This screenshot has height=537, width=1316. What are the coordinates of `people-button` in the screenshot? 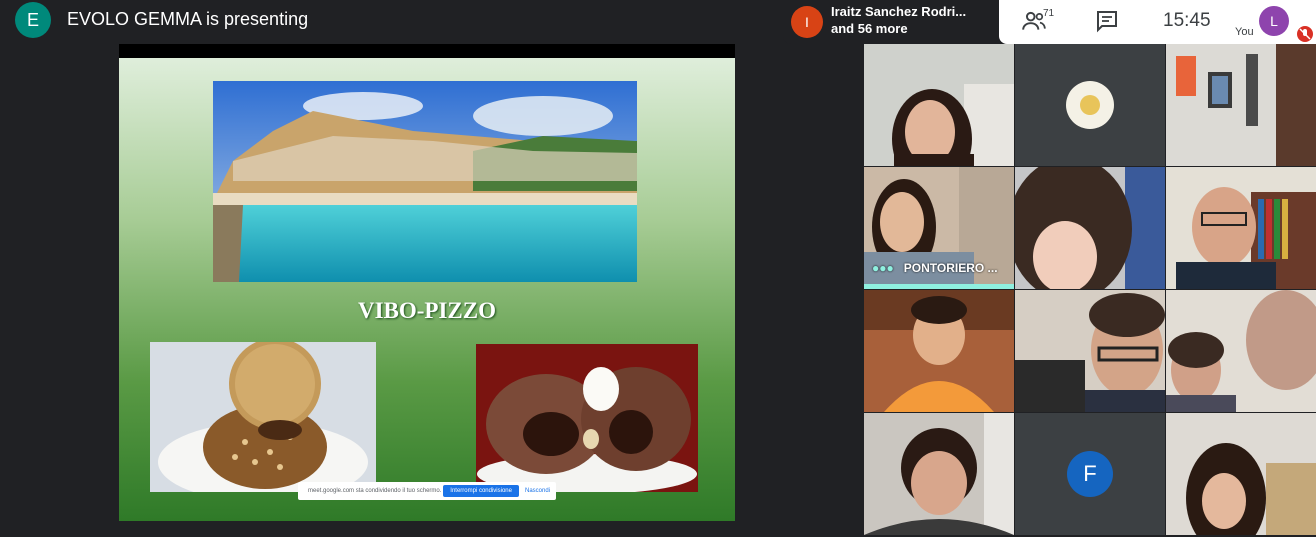 It's located at (1041, 22).